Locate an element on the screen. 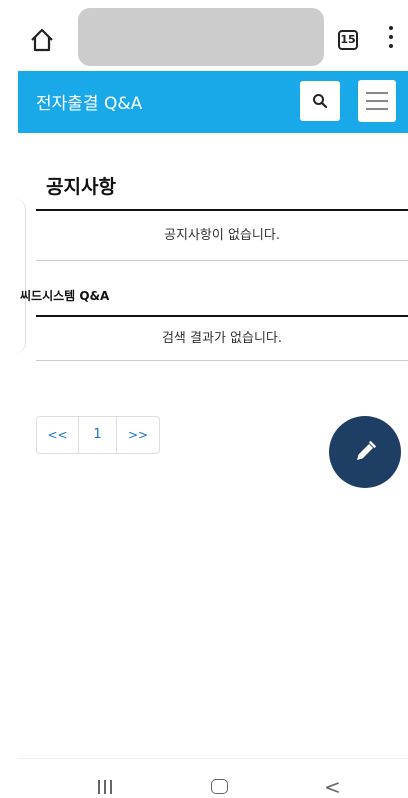 The height and width of the screenshot is (798, 408). page-current-button: 1 is located at coordinates (98, 435).